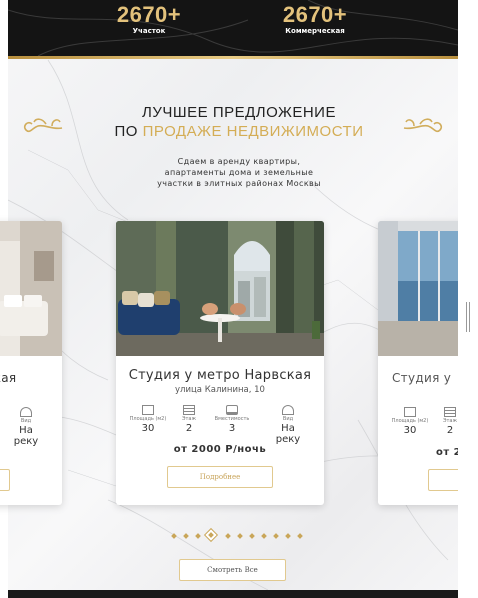 Image resolution: width=478 pixels, height=598 pixels. I want to click on card-price: от 2000 Р/ночь, so click(220, 449).